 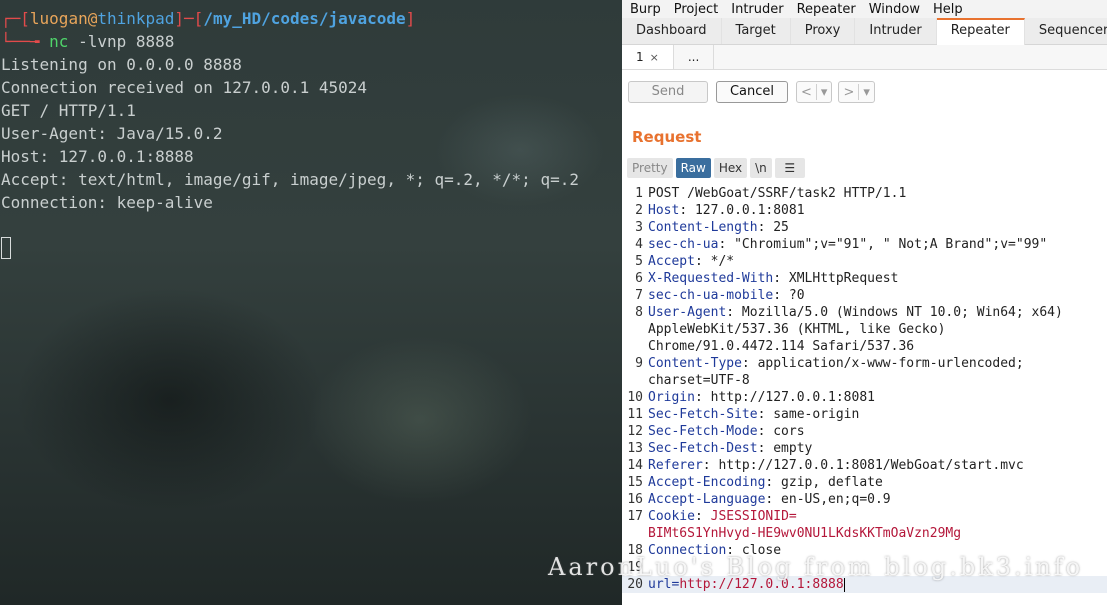 What do you see at coordinates (635, 448) in the screenshot?
I see `line-number: 13` at bounding box center [635, 448].